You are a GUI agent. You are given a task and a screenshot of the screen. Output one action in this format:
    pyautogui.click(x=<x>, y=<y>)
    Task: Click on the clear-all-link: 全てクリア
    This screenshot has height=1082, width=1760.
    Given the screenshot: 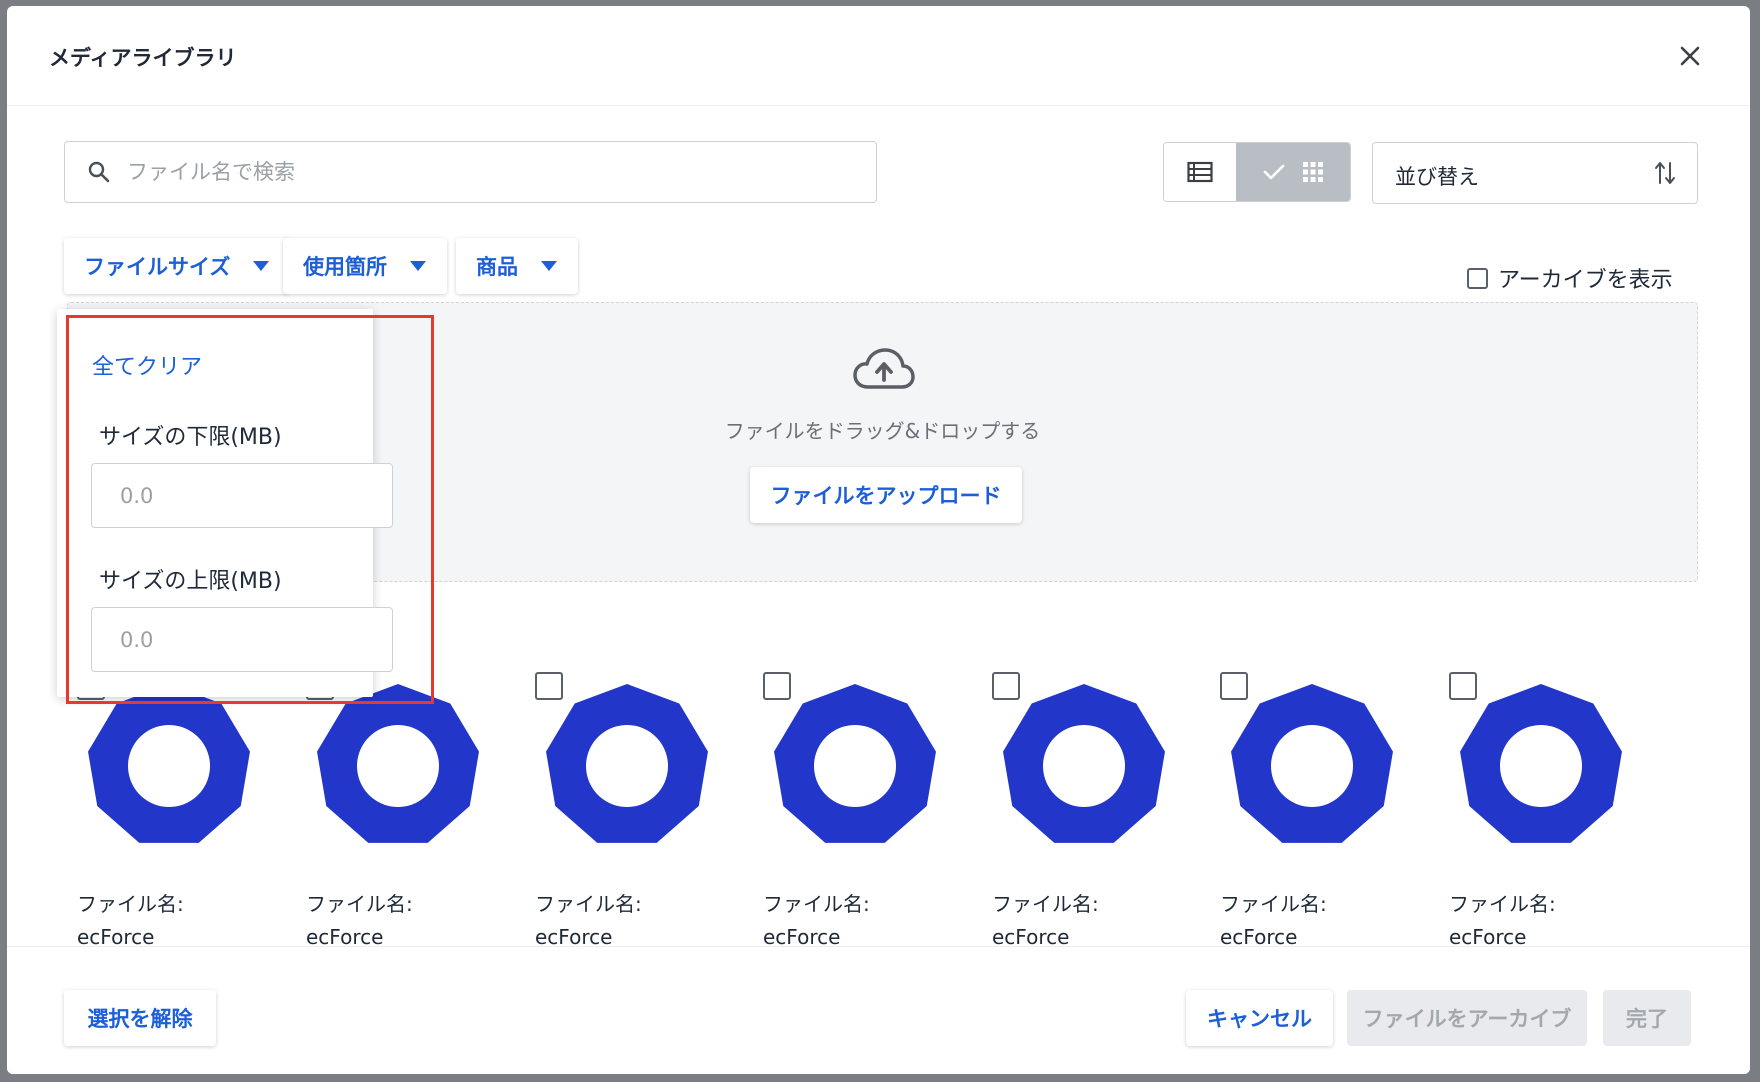 What is the action you would take?
    pyautogui.click(x=147, y=365)
    